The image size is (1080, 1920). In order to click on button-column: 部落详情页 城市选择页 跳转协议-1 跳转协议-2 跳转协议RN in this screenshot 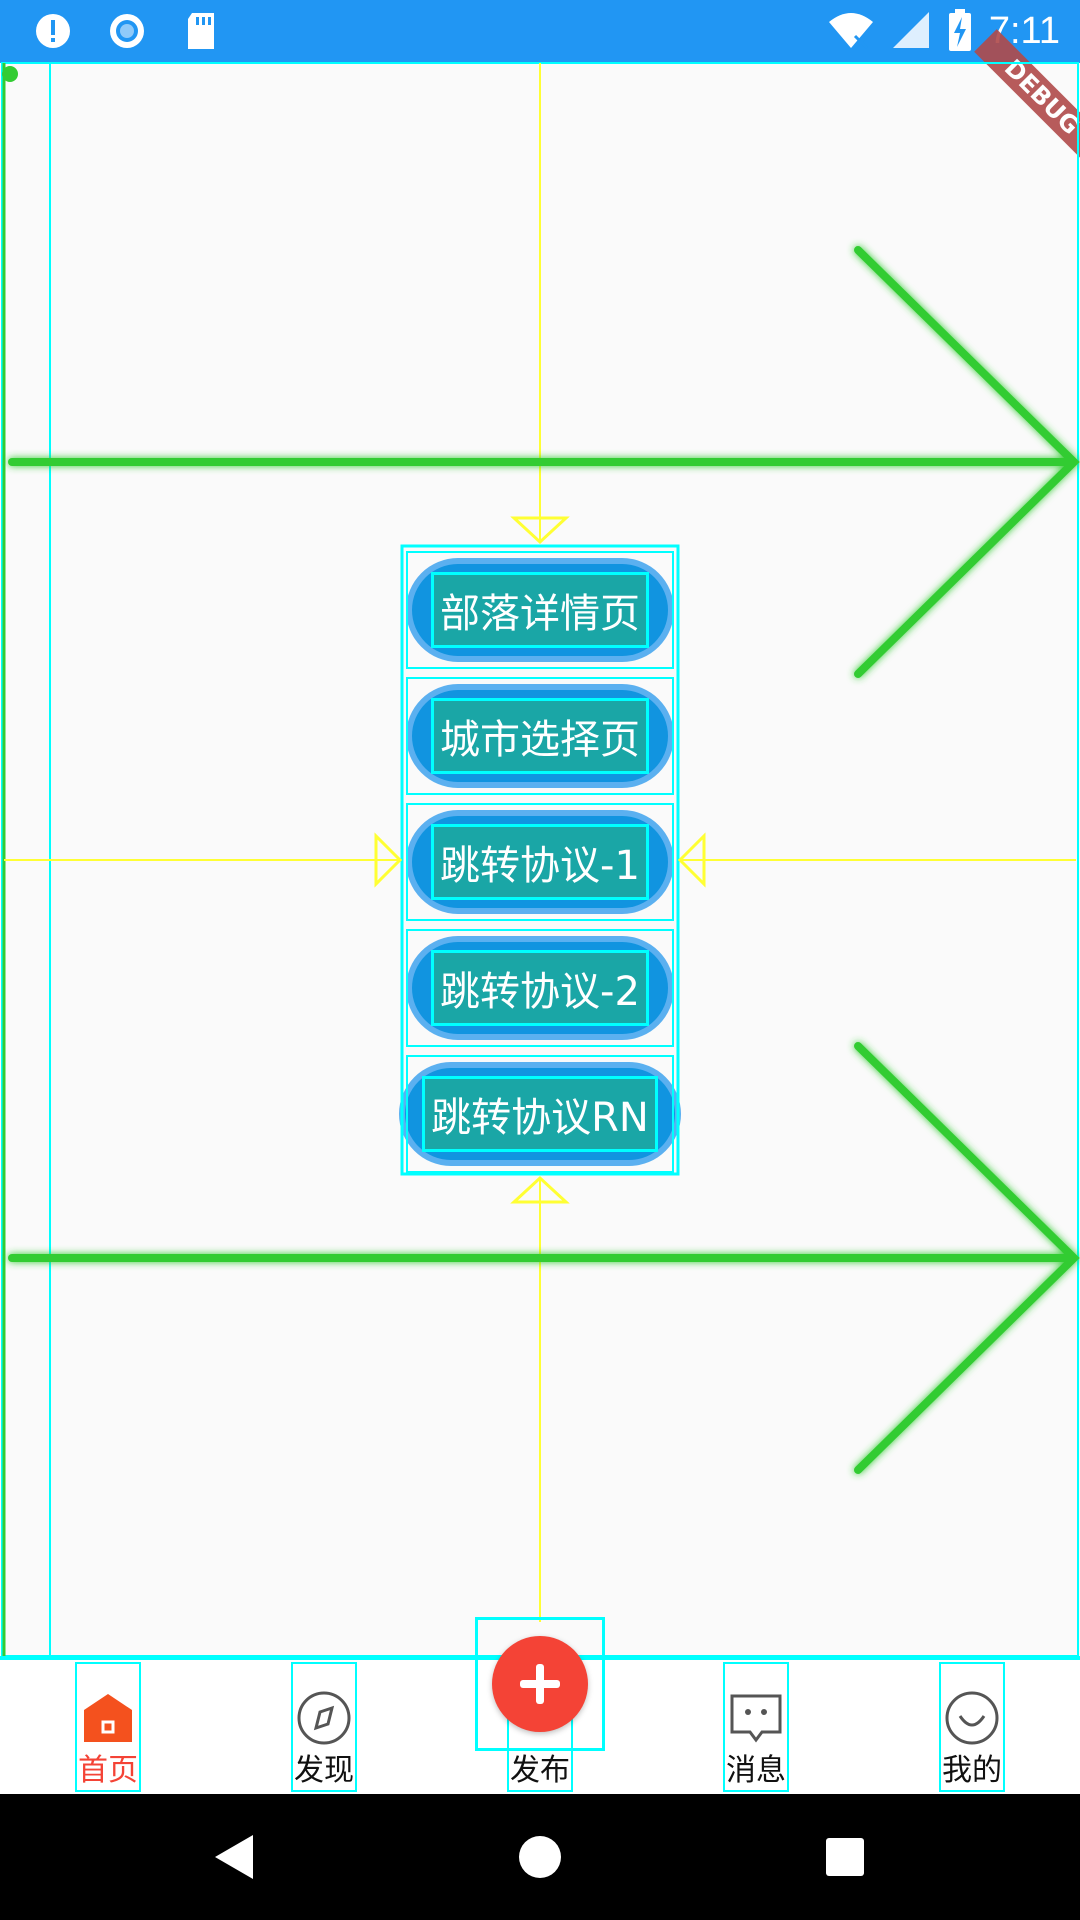, I will do `click(540, 862)`.